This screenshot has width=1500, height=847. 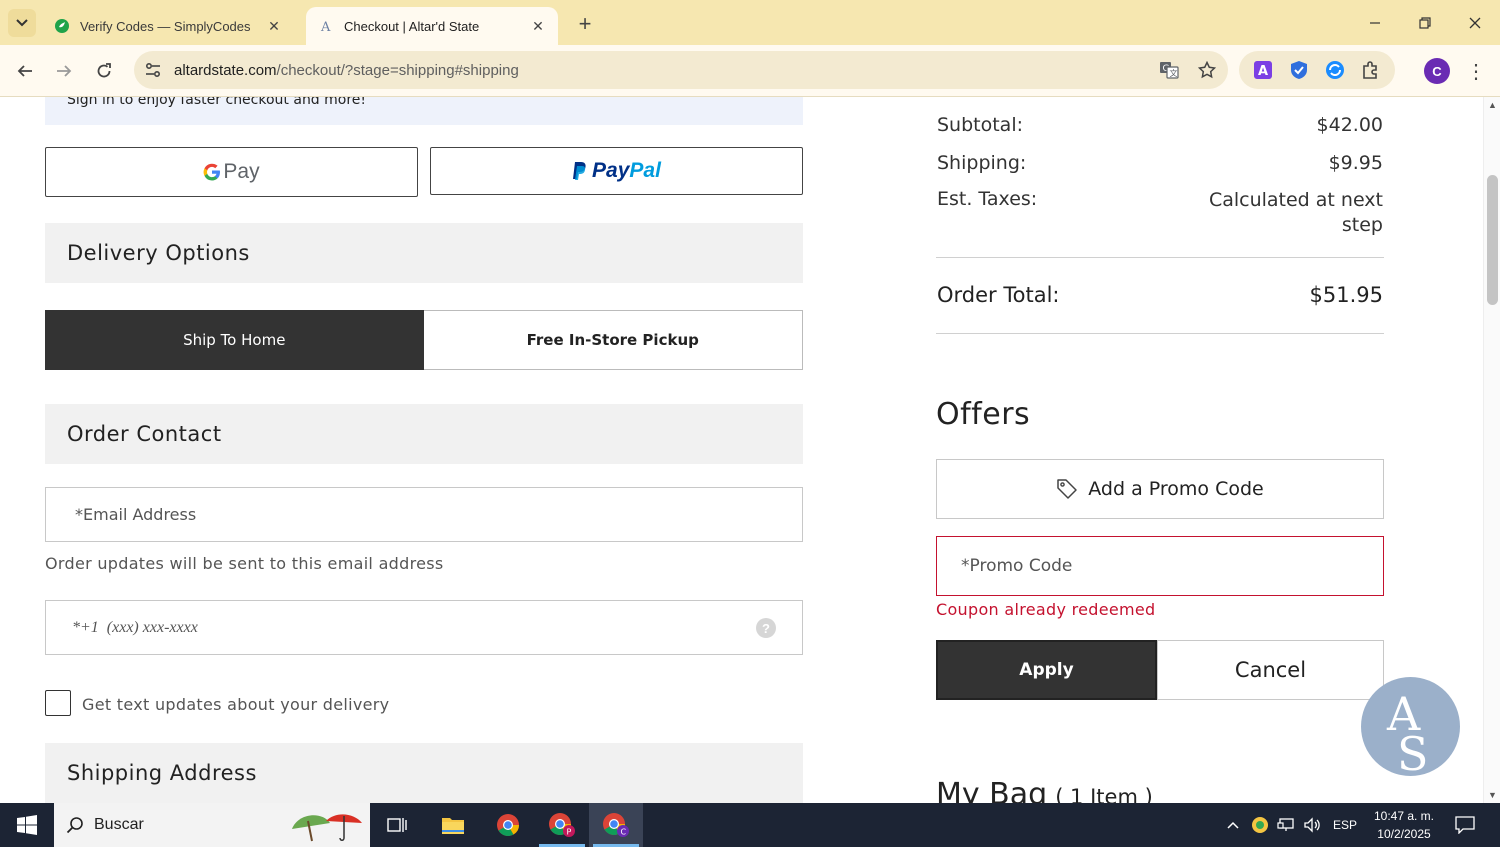 I want to click on chevron-up-icon, so click(x=1233, y=825).